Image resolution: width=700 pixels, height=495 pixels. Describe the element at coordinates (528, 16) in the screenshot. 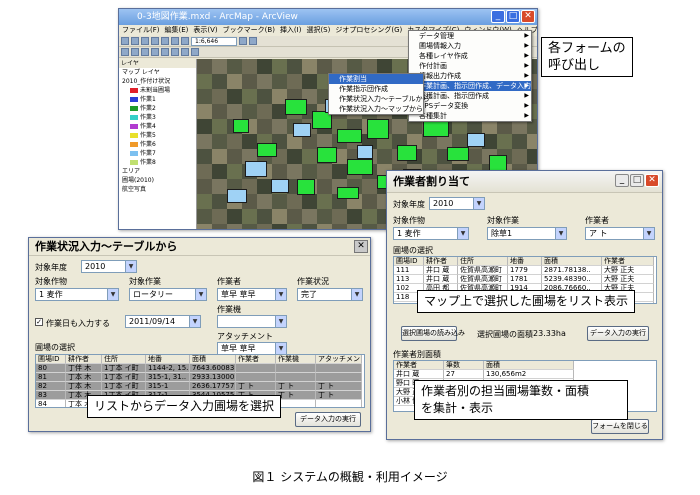

I see `close-button: ✕` at that location.